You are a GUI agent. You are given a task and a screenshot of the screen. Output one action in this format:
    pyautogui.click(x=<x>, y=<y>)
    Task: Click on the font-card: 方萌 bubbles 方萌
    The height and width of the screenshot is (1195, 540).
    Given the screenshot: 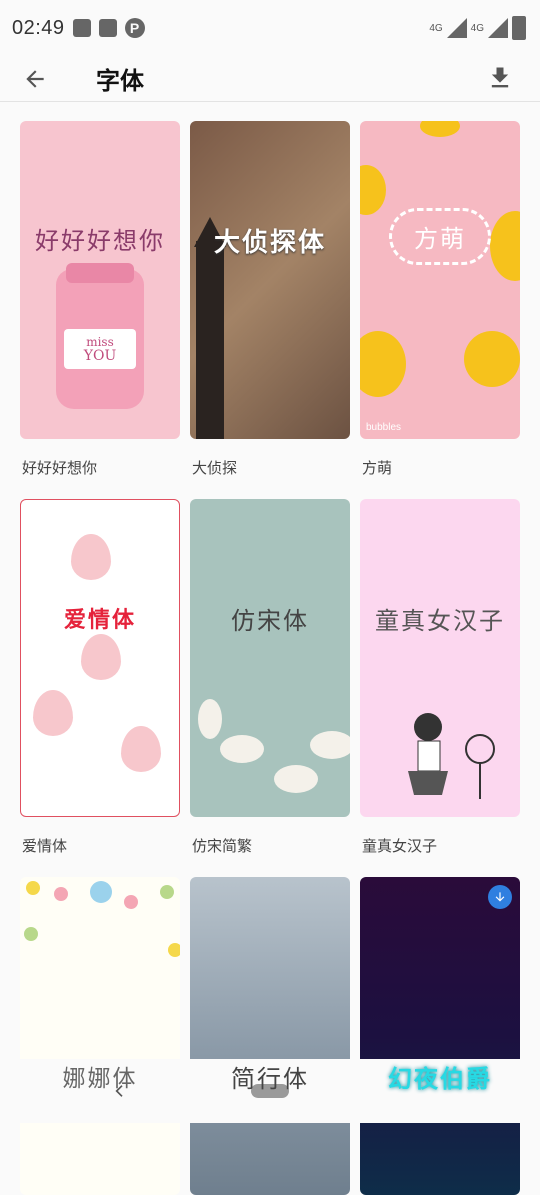 What is the action you would take?
    pyautogui.click(x=440, y=299)
    